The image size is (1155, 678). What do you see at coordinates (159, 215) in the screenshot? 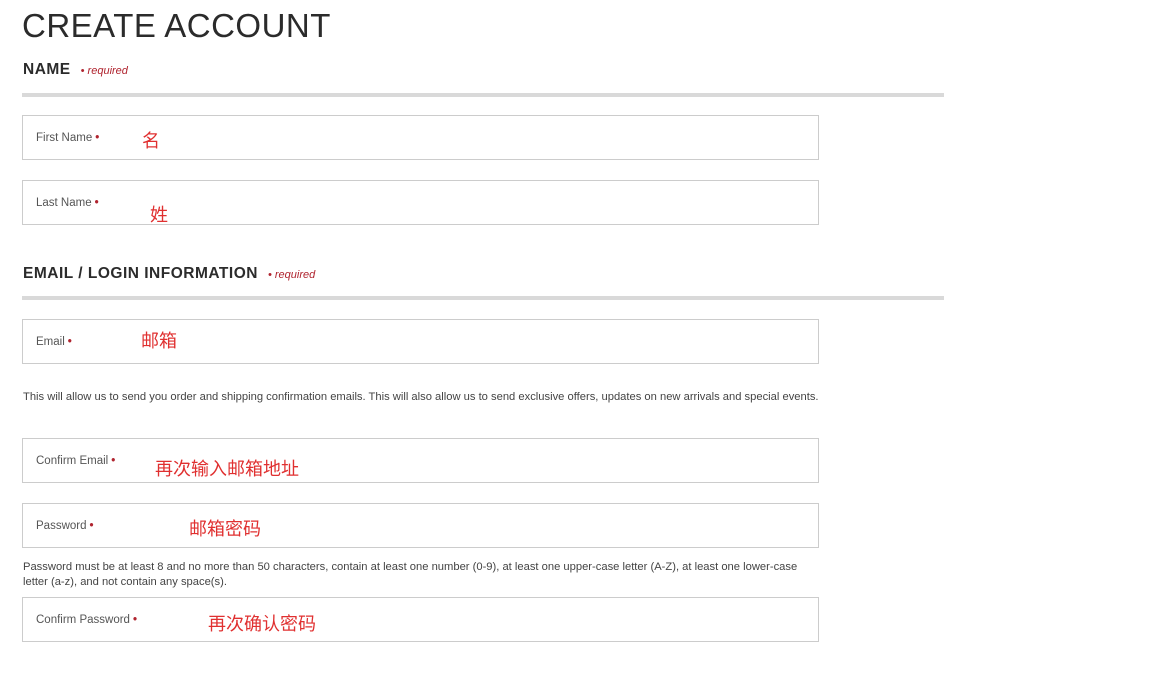
I see `last-name-value: 姓` at bounding box center [159, 215].